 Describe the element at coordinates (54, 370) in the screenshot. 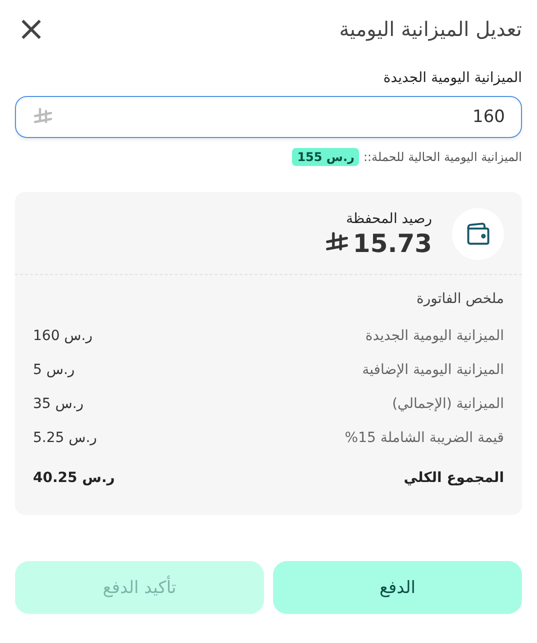

I see `invoice-amount: 5 ر.س` at that location.